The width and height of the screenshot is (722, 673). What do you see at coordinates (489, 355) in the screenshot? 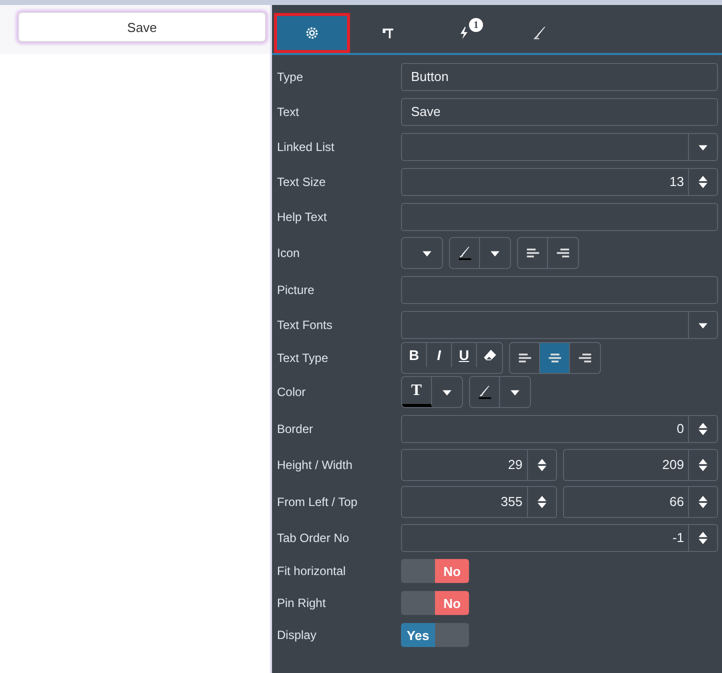
I see `eraser-icon` at bounding box center [489, 355].